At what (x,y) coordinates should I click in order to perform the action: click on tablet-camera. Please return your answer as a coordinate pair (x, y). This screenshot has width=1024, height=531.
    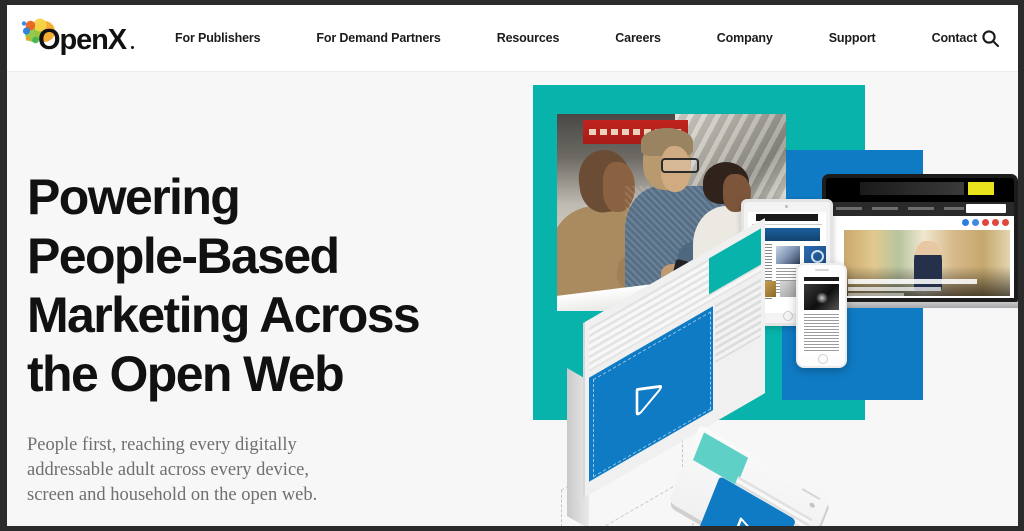
    Looking at the image, I should click on (786, 206).